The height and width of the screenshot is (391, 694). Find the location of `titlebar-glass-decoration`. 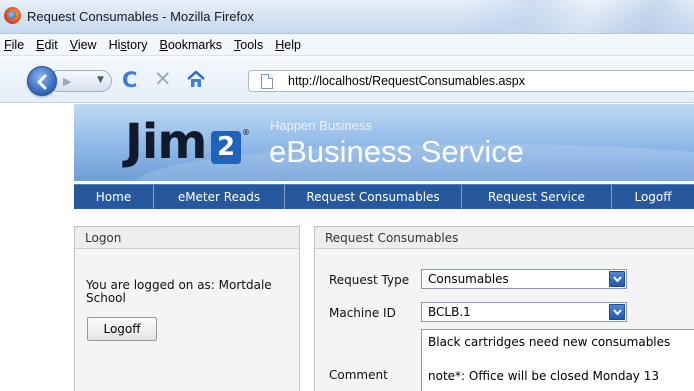

titlebar-glass-decoration is located at coordinates (577, 16).